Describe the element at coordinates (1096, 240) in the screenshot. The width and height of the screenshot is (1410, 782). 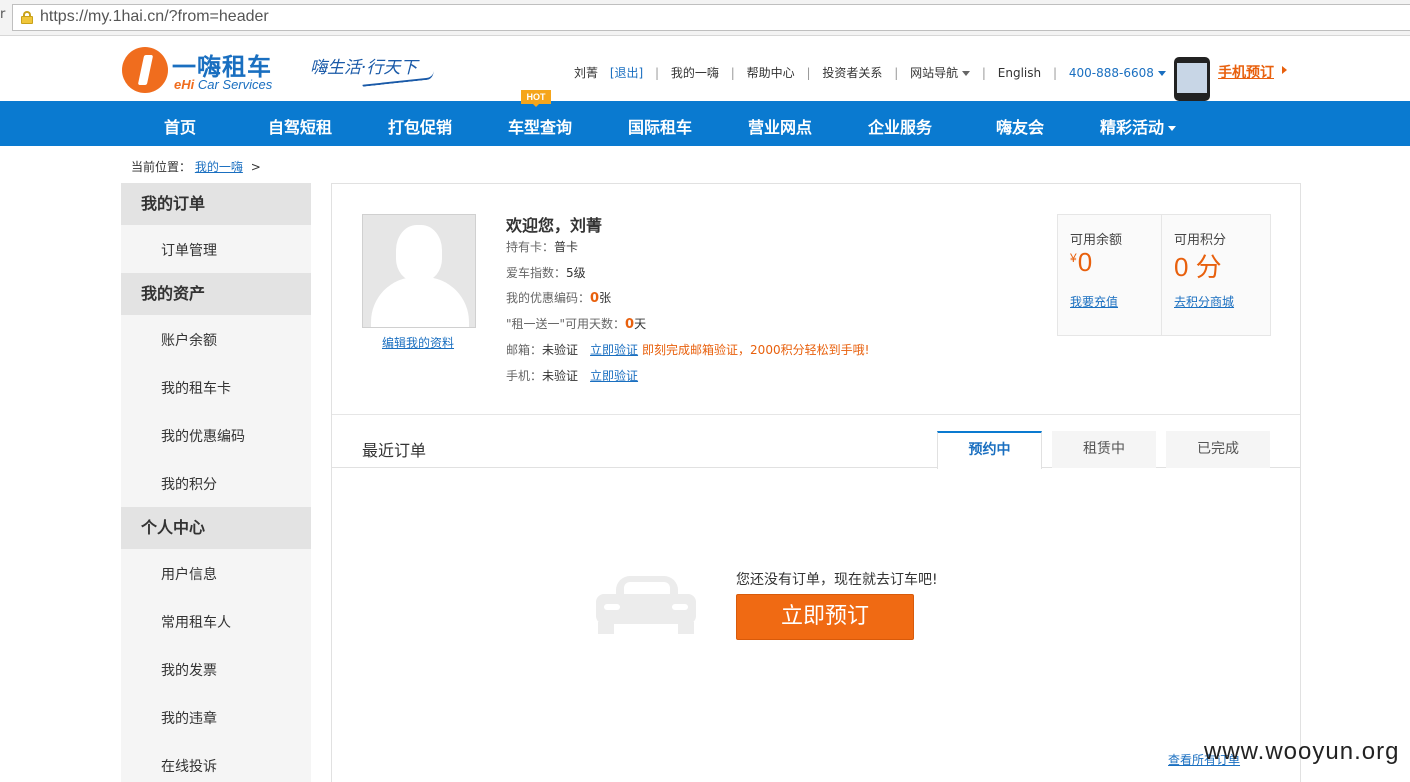
I see `balance-label: 可用余额` at that location.